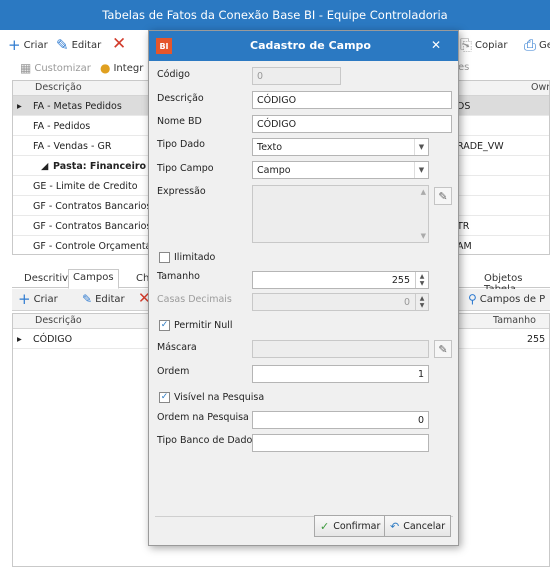 The height and width of the screenshot is (567, 550). What do you see at coordinates (466, 45) in the screenshot?
I see `copy-icon: ⎘` at bounding box center [466, 45].